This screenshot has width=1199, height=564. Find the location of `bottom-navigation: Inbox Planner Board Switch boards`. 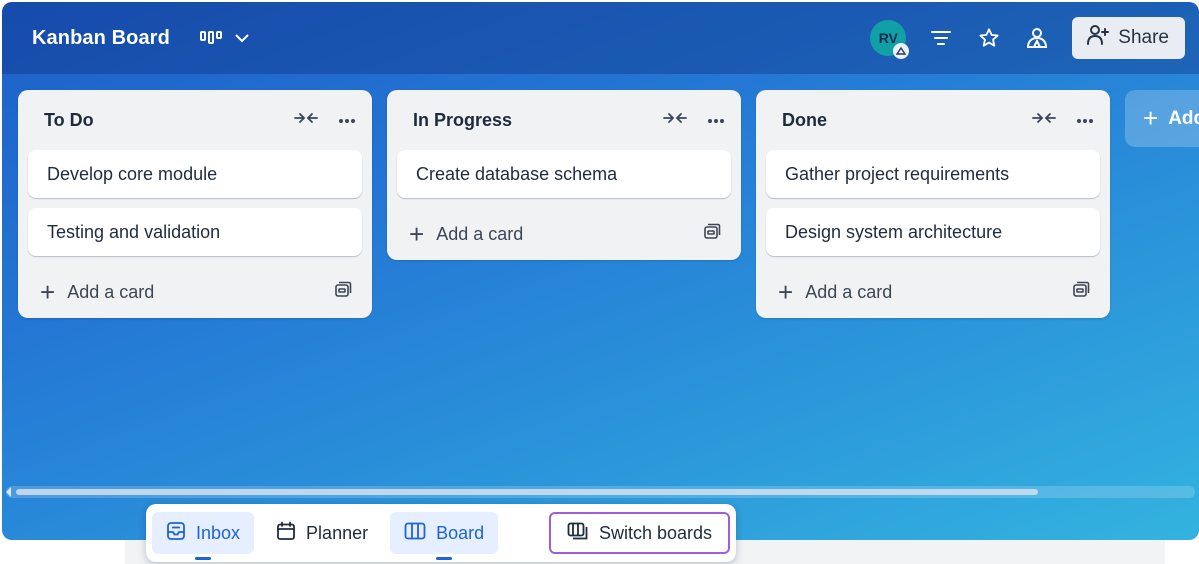

bottom-navigation: Inbox Planner Board Switch boards is located at coordinates (441, 533).